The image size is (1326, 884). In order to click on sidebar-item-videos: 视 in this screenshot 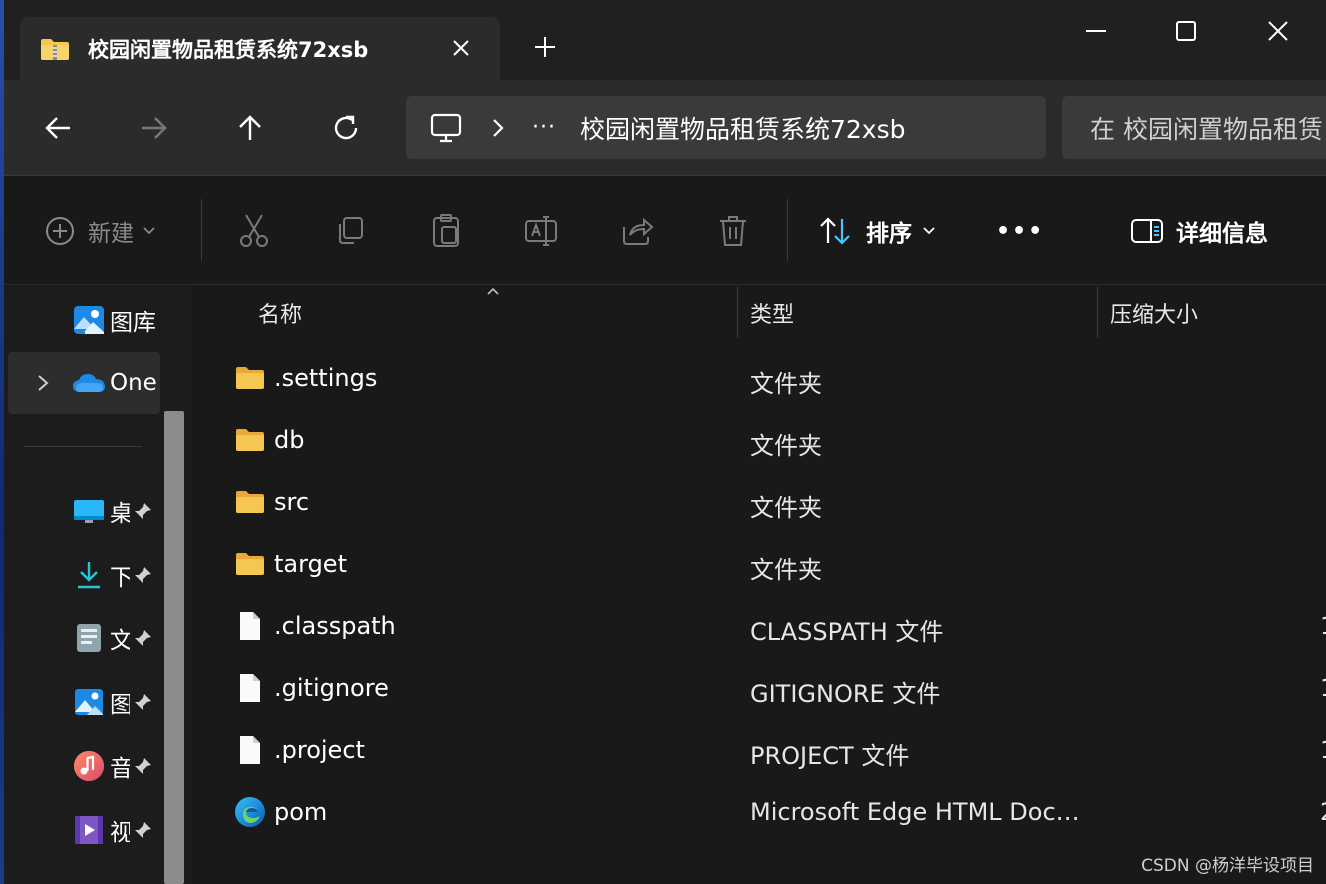, I will do `click(84, 830)`.